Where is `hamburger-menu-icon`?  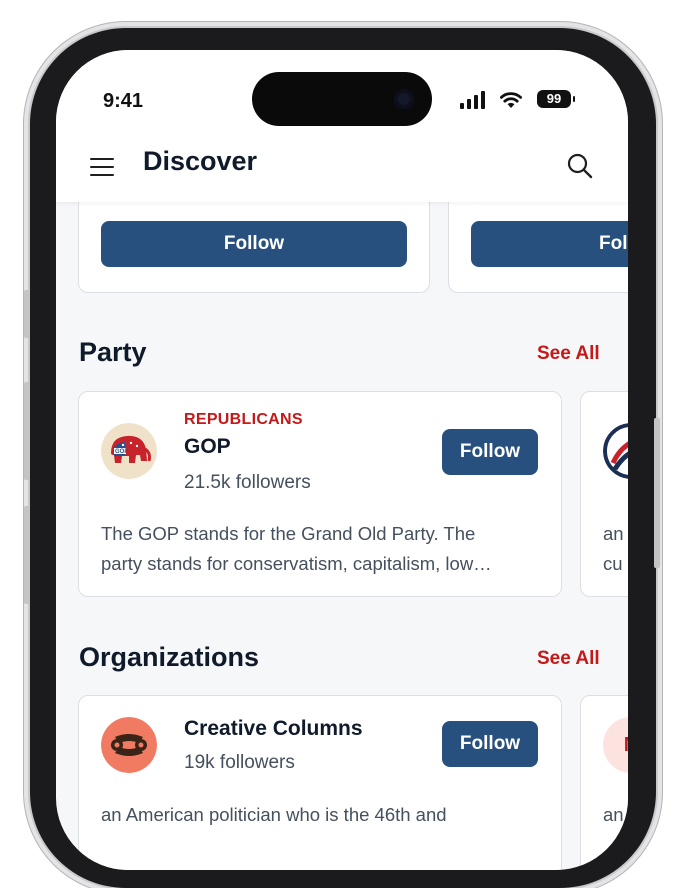
hamburger-menu-icon is located at coordinates (102, 167).